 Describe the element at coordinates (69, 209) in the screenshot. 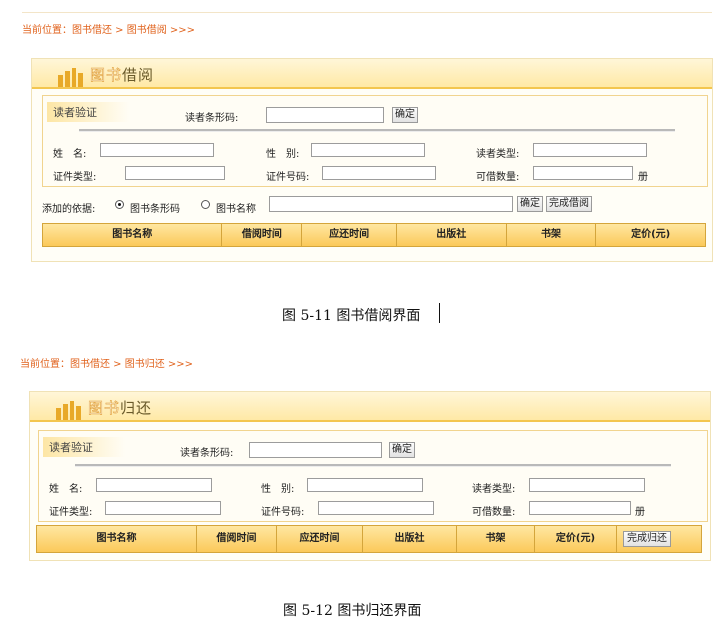

I see `basis-label: 添加的依据:` at that location.